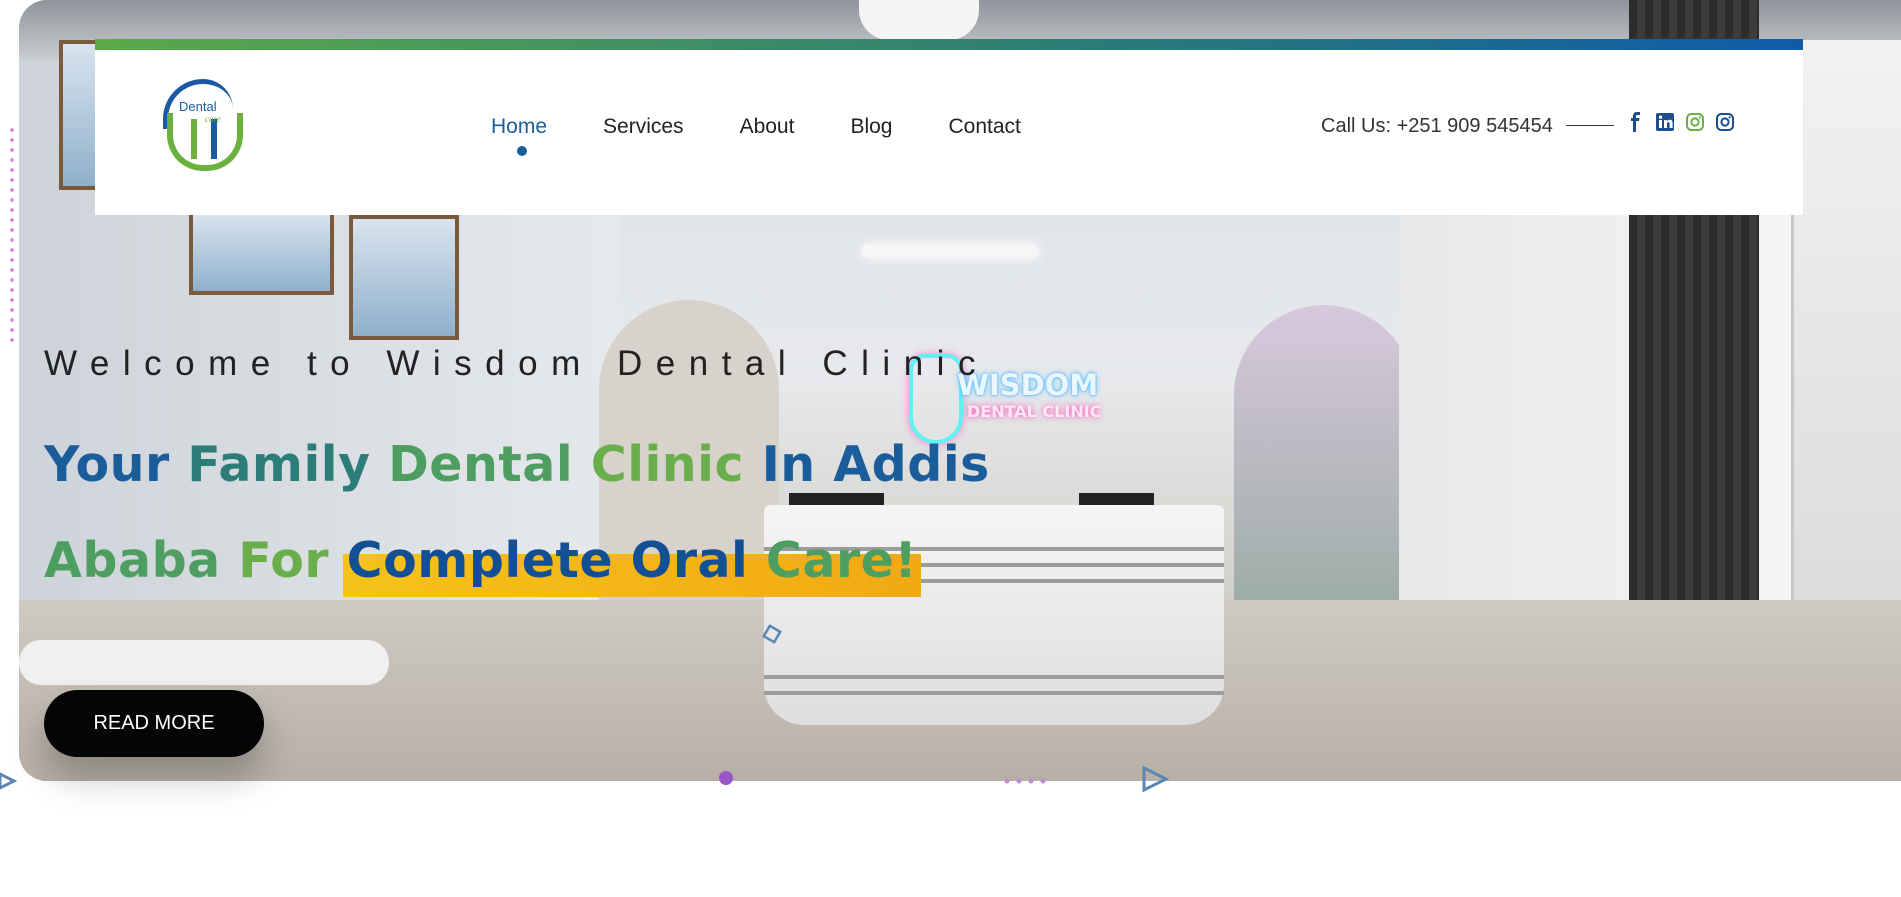 This screenshot has width=1901, height=897. Describe the element at coordinates (1324, 475) in the screenshot. I see `hero-arch` at that location.